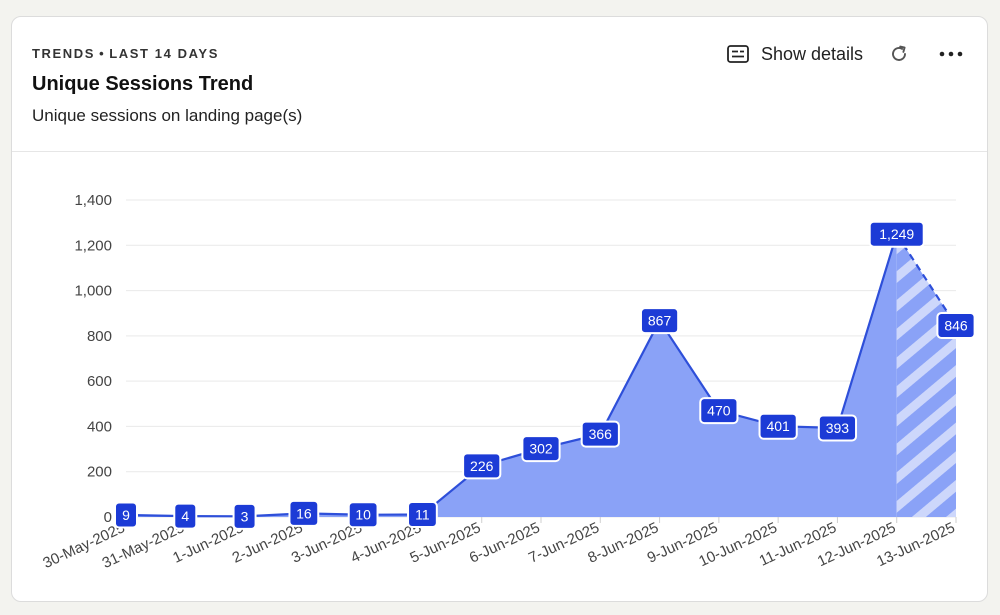 The image size is (1000, 615). Describe the element at coordinates (99, 381) in the screenshot. I see `y-tick-label: 600` at that location.